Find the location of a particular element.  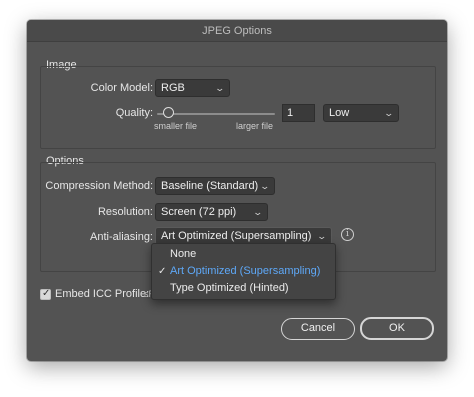

embed-icc-label: Embed ICC Profile: is located at coordinates (102, 294).